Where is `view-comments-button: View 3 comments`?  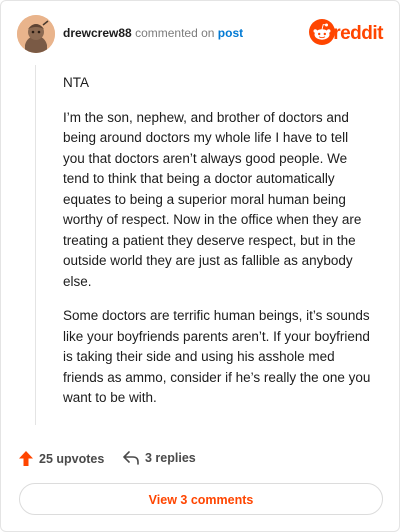
view-comments-button: View 3 comments is located at coordinates (201, 499).